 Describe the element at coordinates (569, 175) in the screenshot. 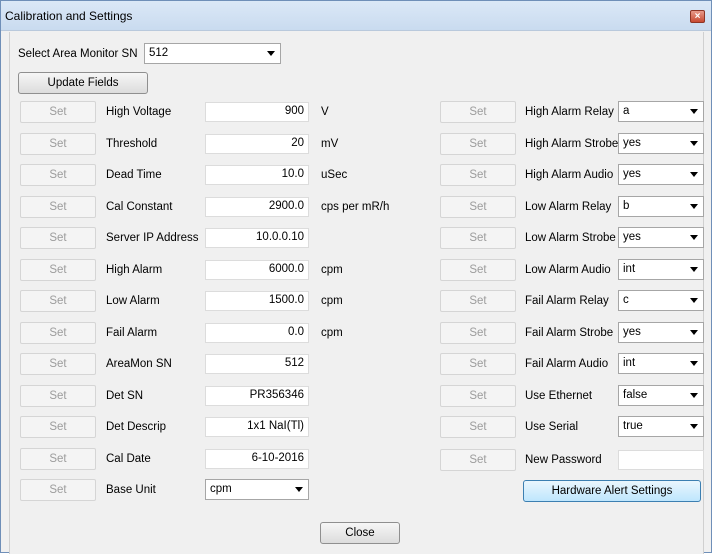

I see `high-alarm-audio-label: High Alarm Audio` at that location.